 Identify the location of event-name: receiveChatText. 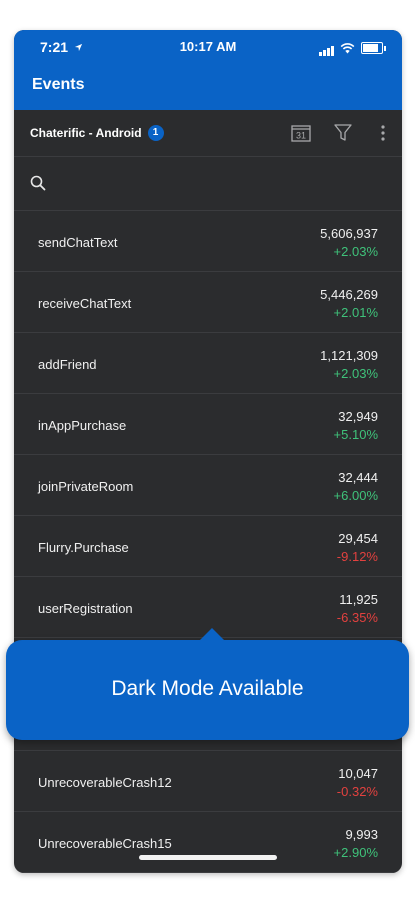
(85, 303).